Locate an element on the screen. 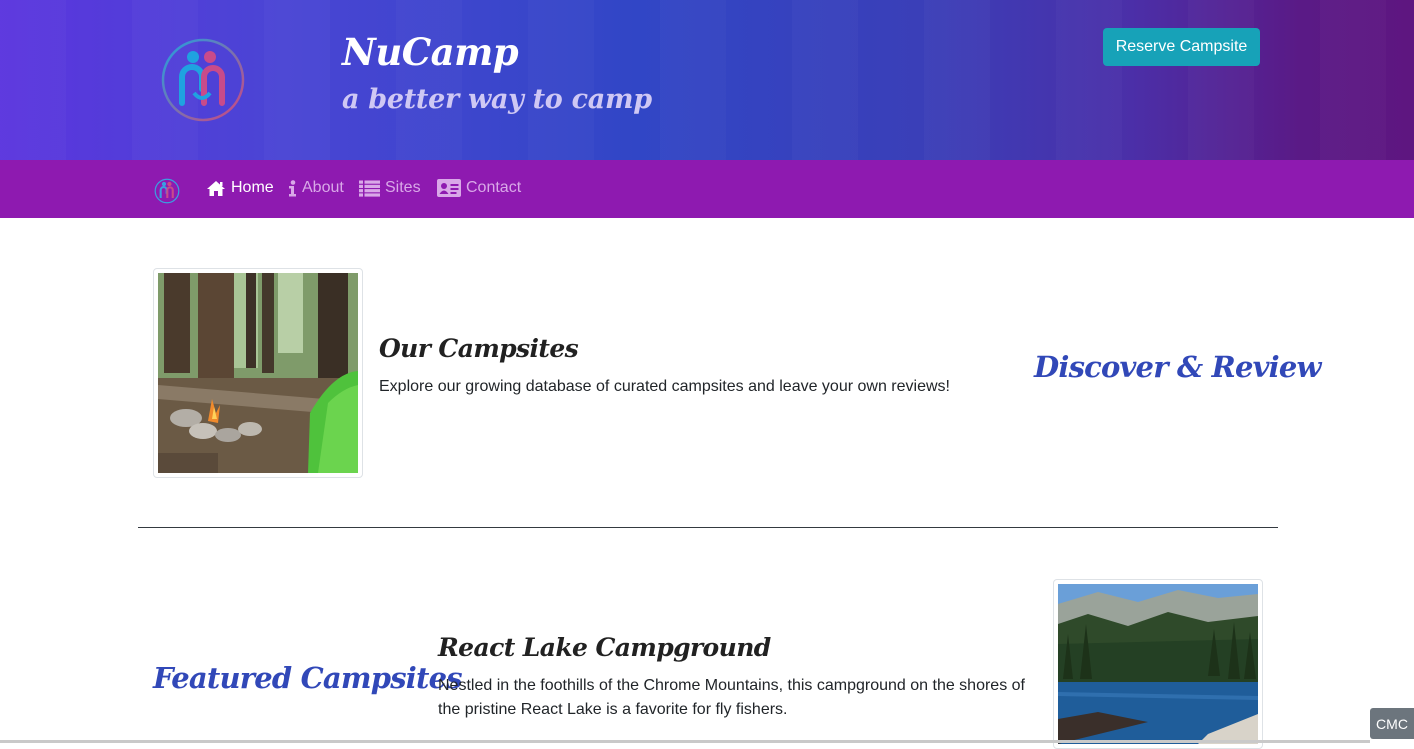 The width and height of the screenshot is (1414, 749). featured-campsites-heading: Featured Campsites is located at coordinates (308, 678).